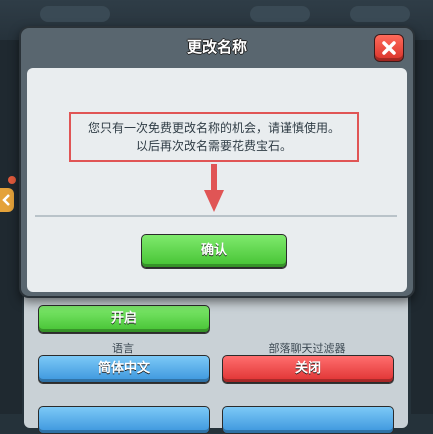  What do you see at coordinates (214, 251) in the screenshot?
I see `confirm-button: 确认` at bounding box center [214, 251].